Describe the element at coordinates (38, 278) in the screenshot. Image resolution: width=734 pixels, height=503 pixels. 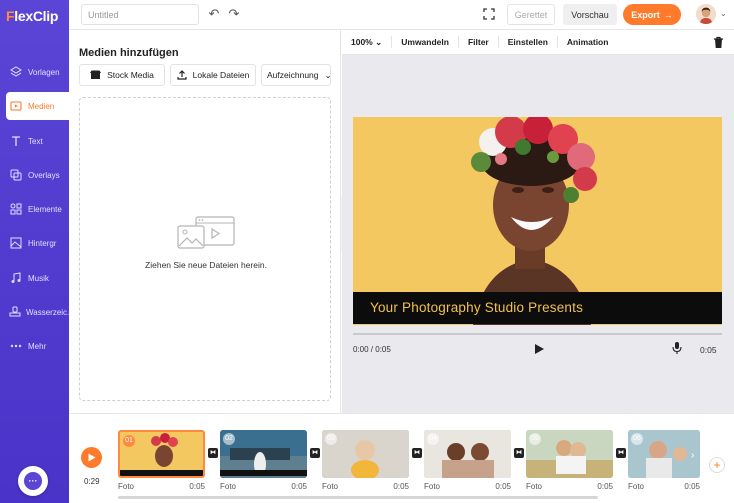
I see `sidebar-item-label: Musik` at that location.